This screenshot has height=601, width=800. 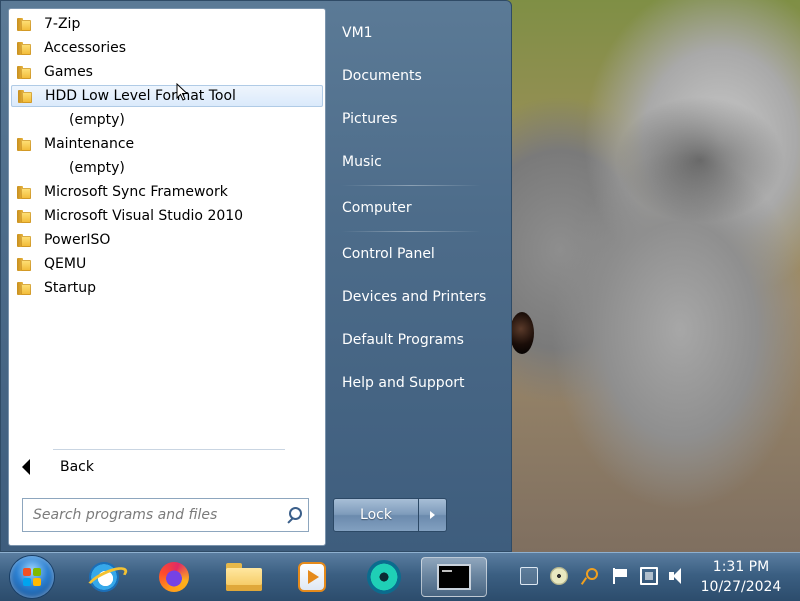 What do you see at coordinates (167, 24) in the screenshot?
I see `program-folder-item: 7-Zip` at bounding box center [167, 24].